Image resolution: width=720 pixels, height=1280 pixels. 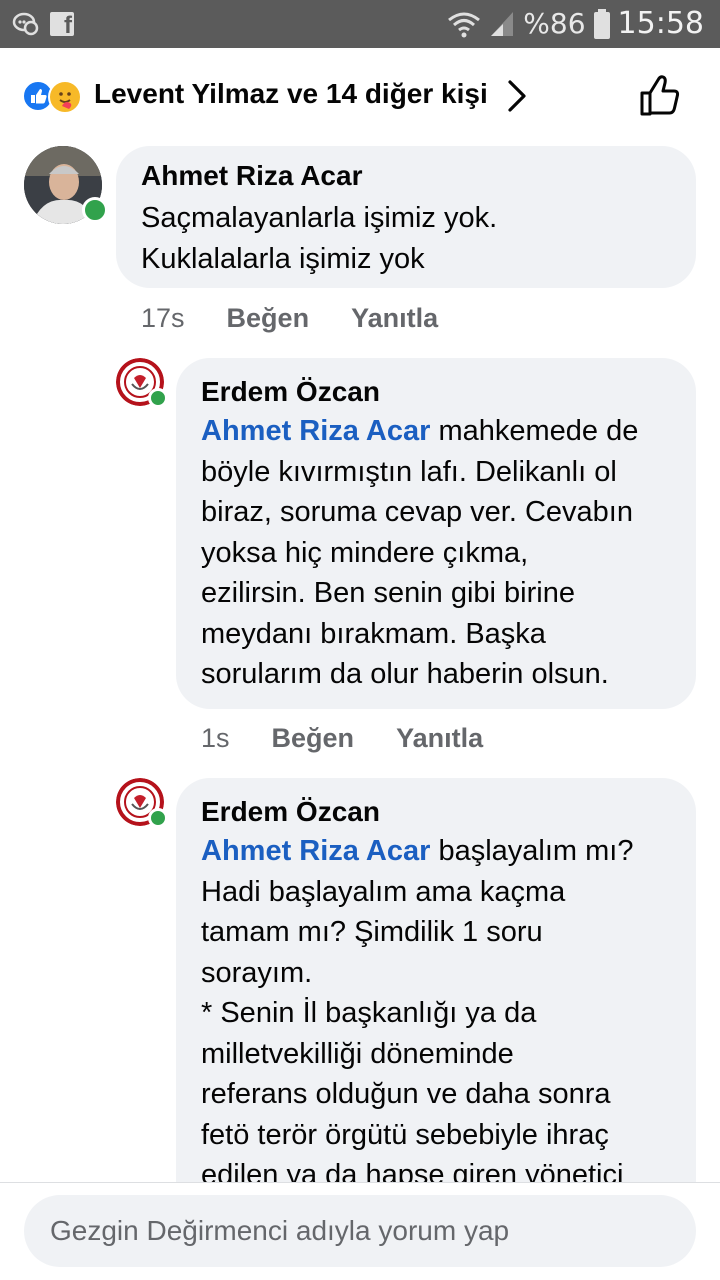 I want to click on comment-line: sorularım da olur haberin olsun., so click(x=405, y=674).